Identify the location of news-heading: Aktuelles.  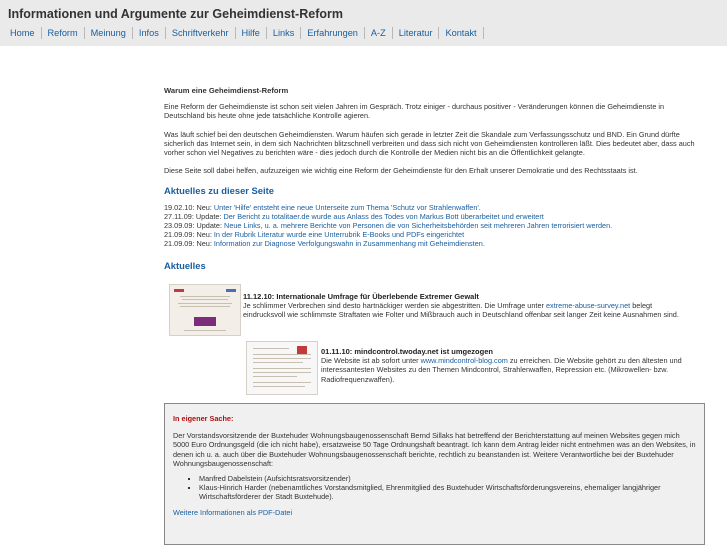
(185, 265).